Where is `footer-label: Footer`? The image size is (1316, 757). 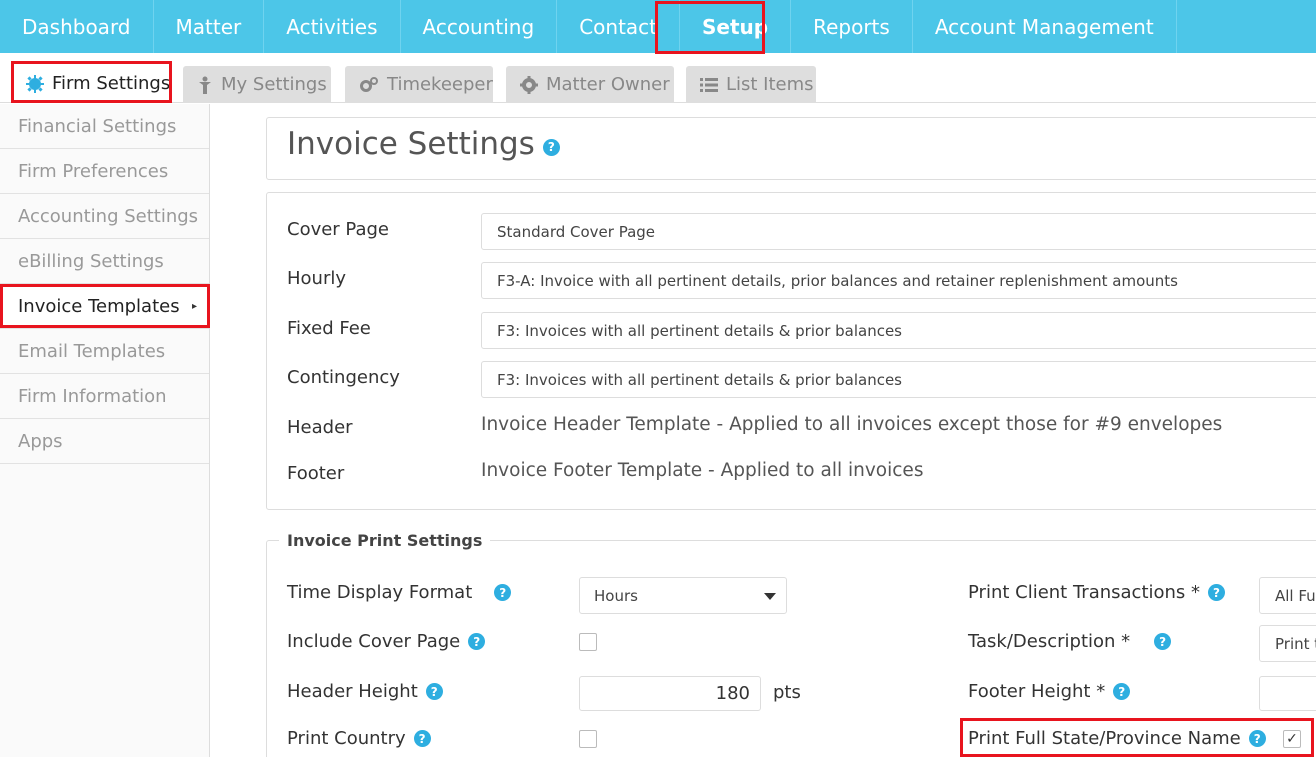
footer-label: Footer is located at coordinates (316, 473).